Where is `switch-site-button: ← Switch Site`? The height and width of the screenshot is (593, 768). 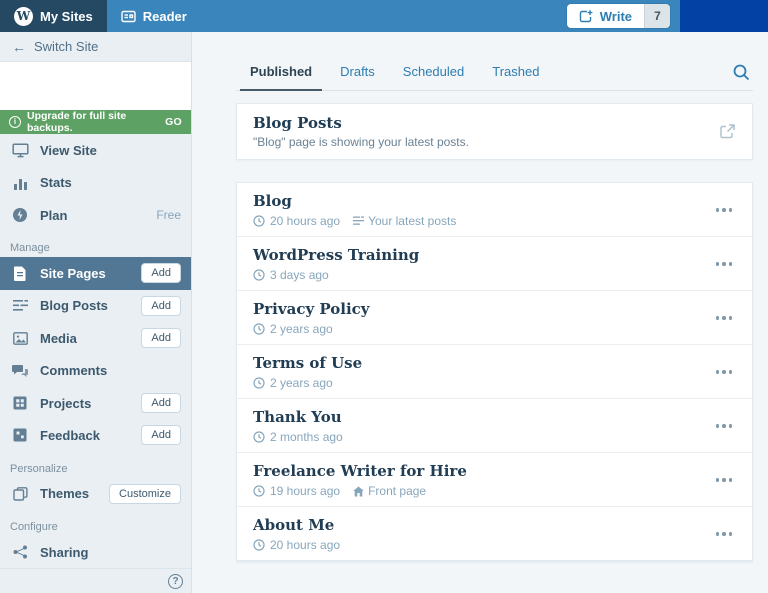
switch-site-button: ← Switch Site is located at coordinates (95, 47).